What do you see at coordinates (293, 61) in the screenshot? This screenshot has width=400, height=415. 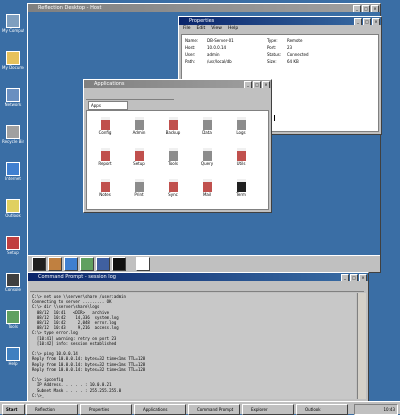 I see `properties-cell: 64 KB` at bounding box center [293, 61].